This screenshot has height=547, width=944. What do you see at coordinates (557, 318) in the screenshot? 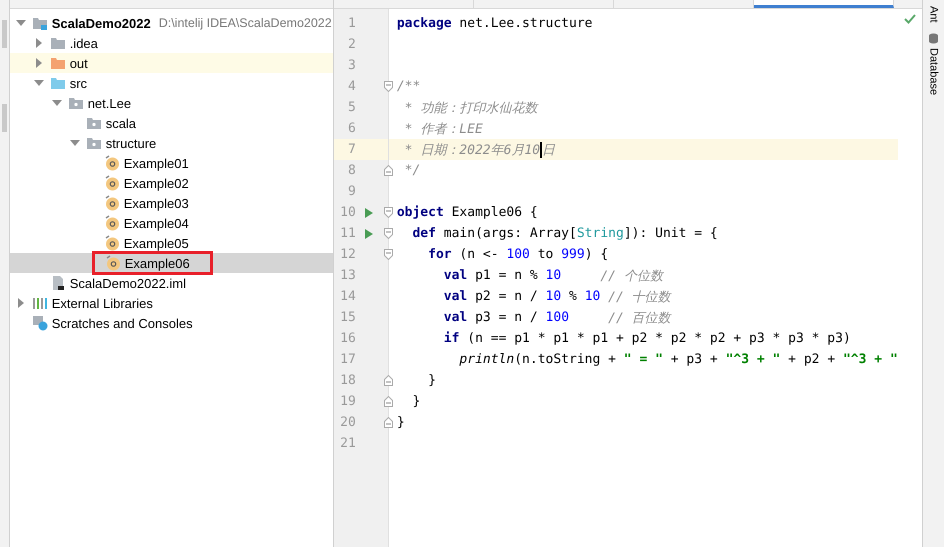
I see `code-line: val p3 = n / 100 // 百位数` at bounding box center [557, 318].